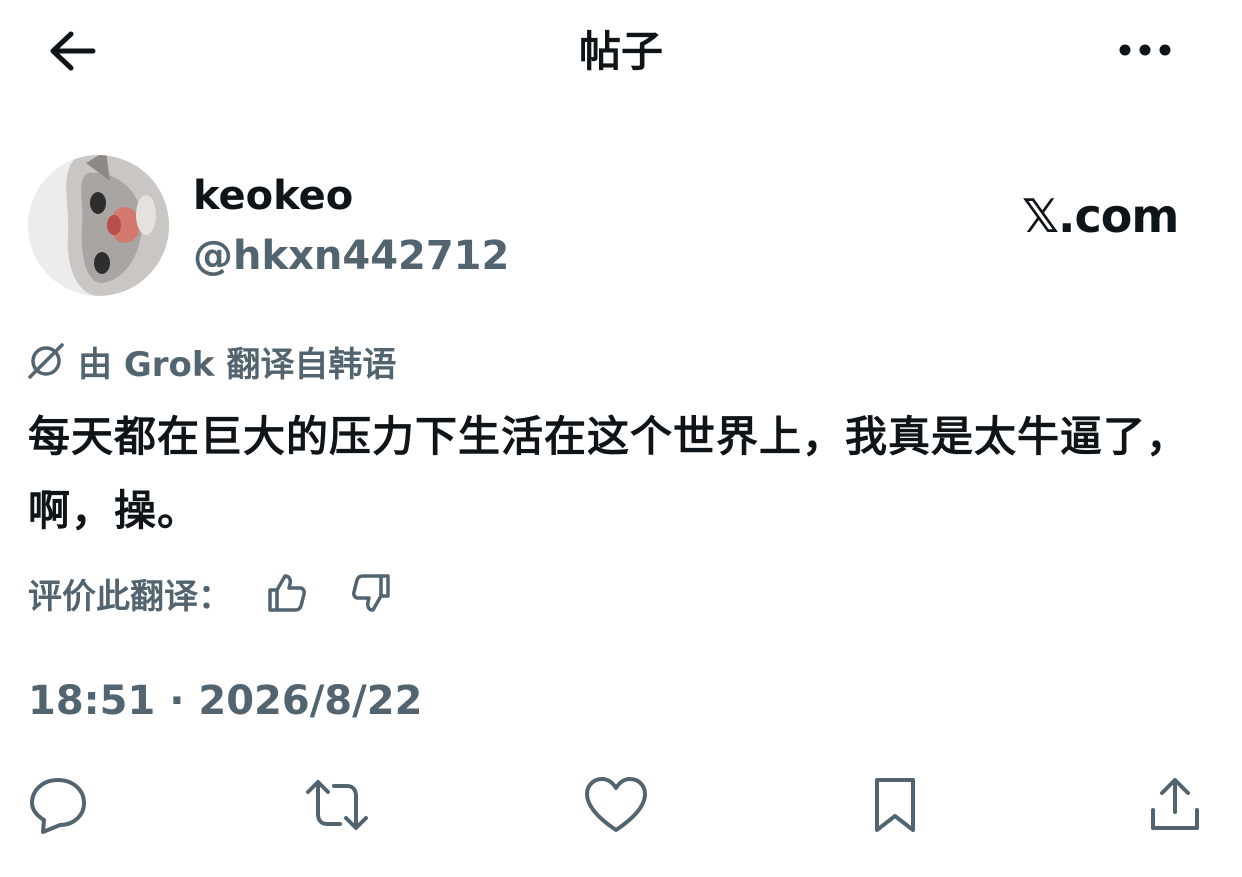  I want to click on post-text: 每天都在巨大的压力下生活在这个世界上，我真是太牛逼了，啊，操。, so click(609, 473).